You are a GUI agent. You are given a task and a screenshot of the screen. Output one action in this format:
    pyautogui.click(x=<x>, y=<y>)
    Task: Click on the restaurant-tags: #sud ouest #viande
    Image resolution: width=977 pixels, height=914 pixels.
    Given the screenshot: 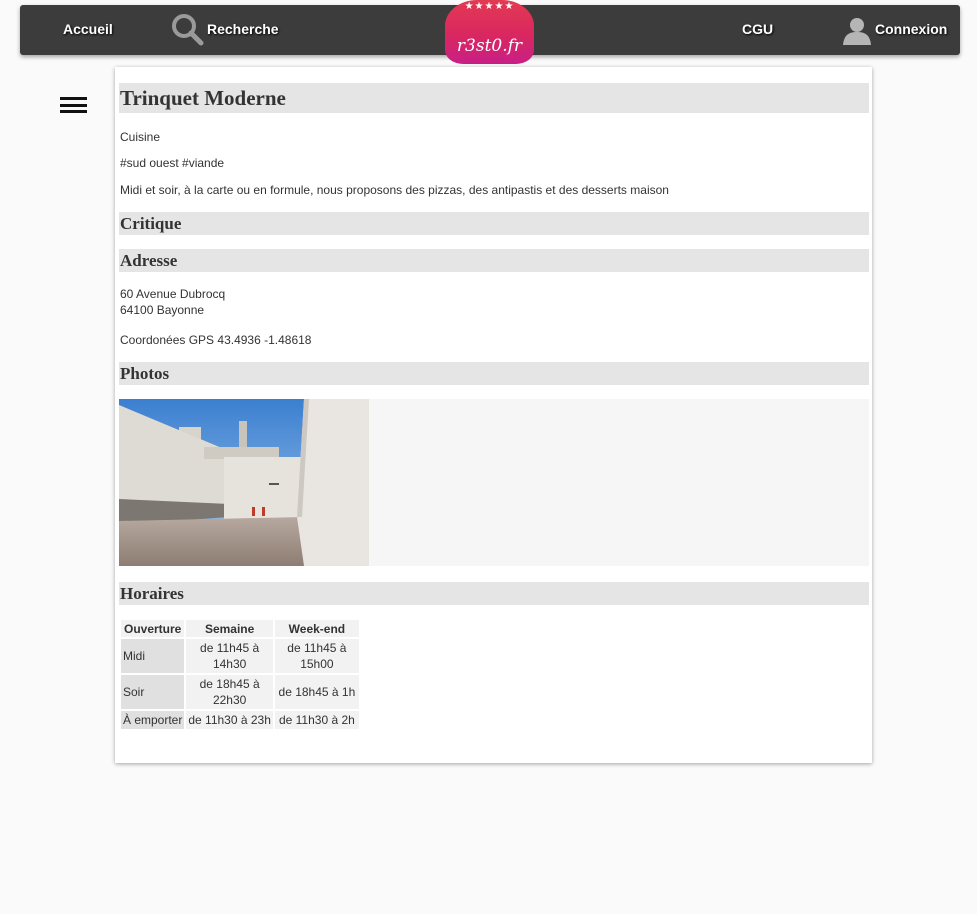 What is the action you would take?
    pyautogui.click(x=172, y=163)
    